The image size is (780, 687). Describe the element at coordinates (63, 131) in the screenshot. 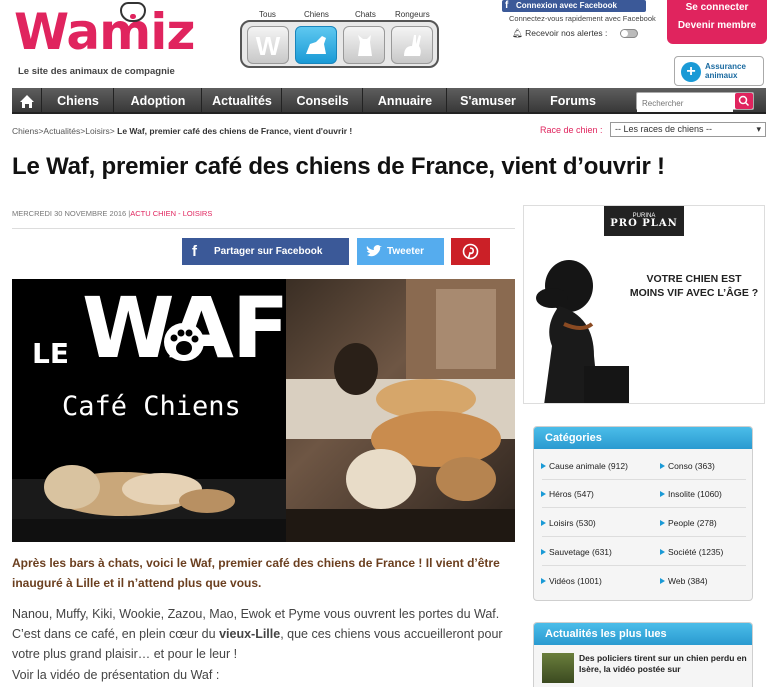

I see `breadcrumb-path: Chiens>Actualités>Loisirs>` at that location.